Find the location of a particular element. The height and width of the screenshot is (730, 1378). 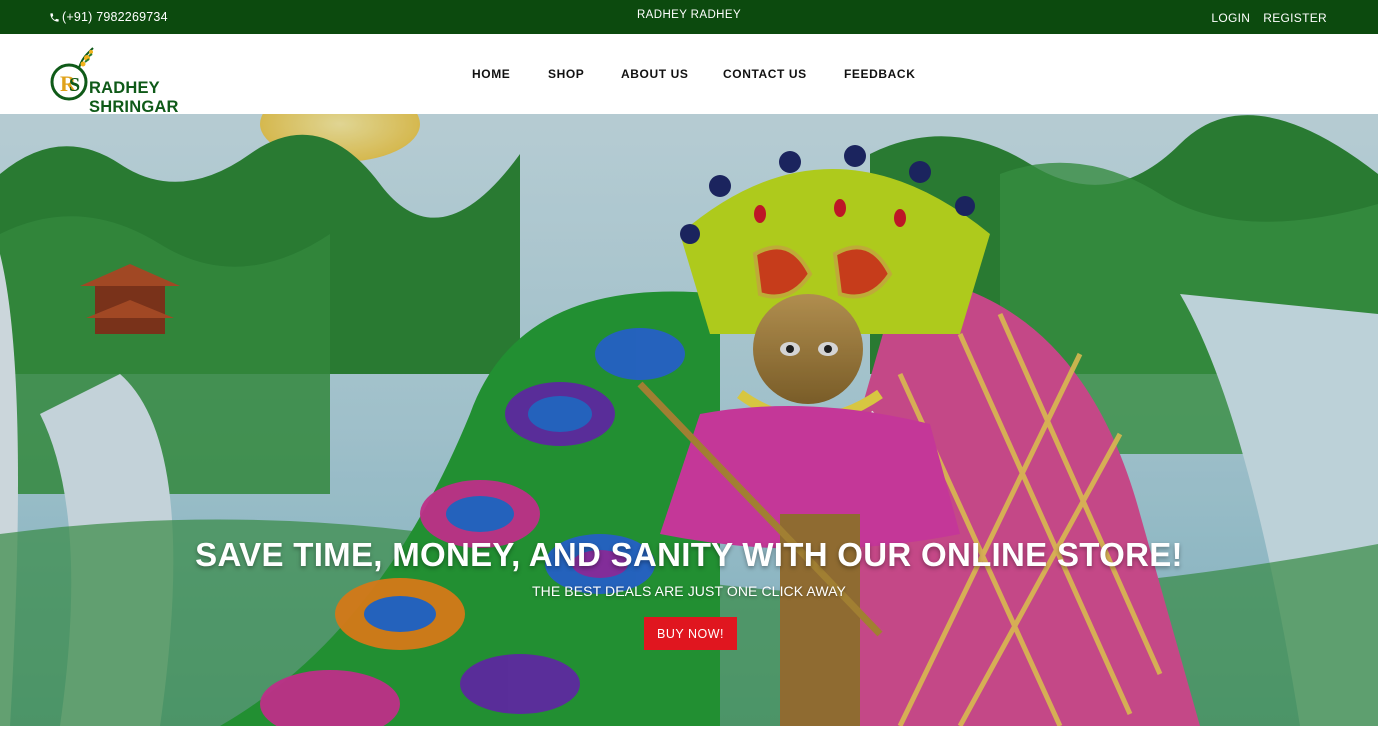

hero-subtitle: THE BEST DEALS ARE JUST ONE CLICK AWAY is located at coordinates (689, 591).